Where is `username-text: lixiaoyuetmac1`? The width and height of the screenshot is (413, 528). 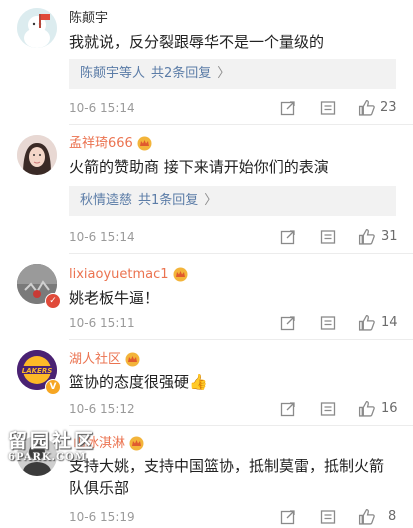 username-text: lixiaoyuetmac1 is located at coordinates (119, 274).